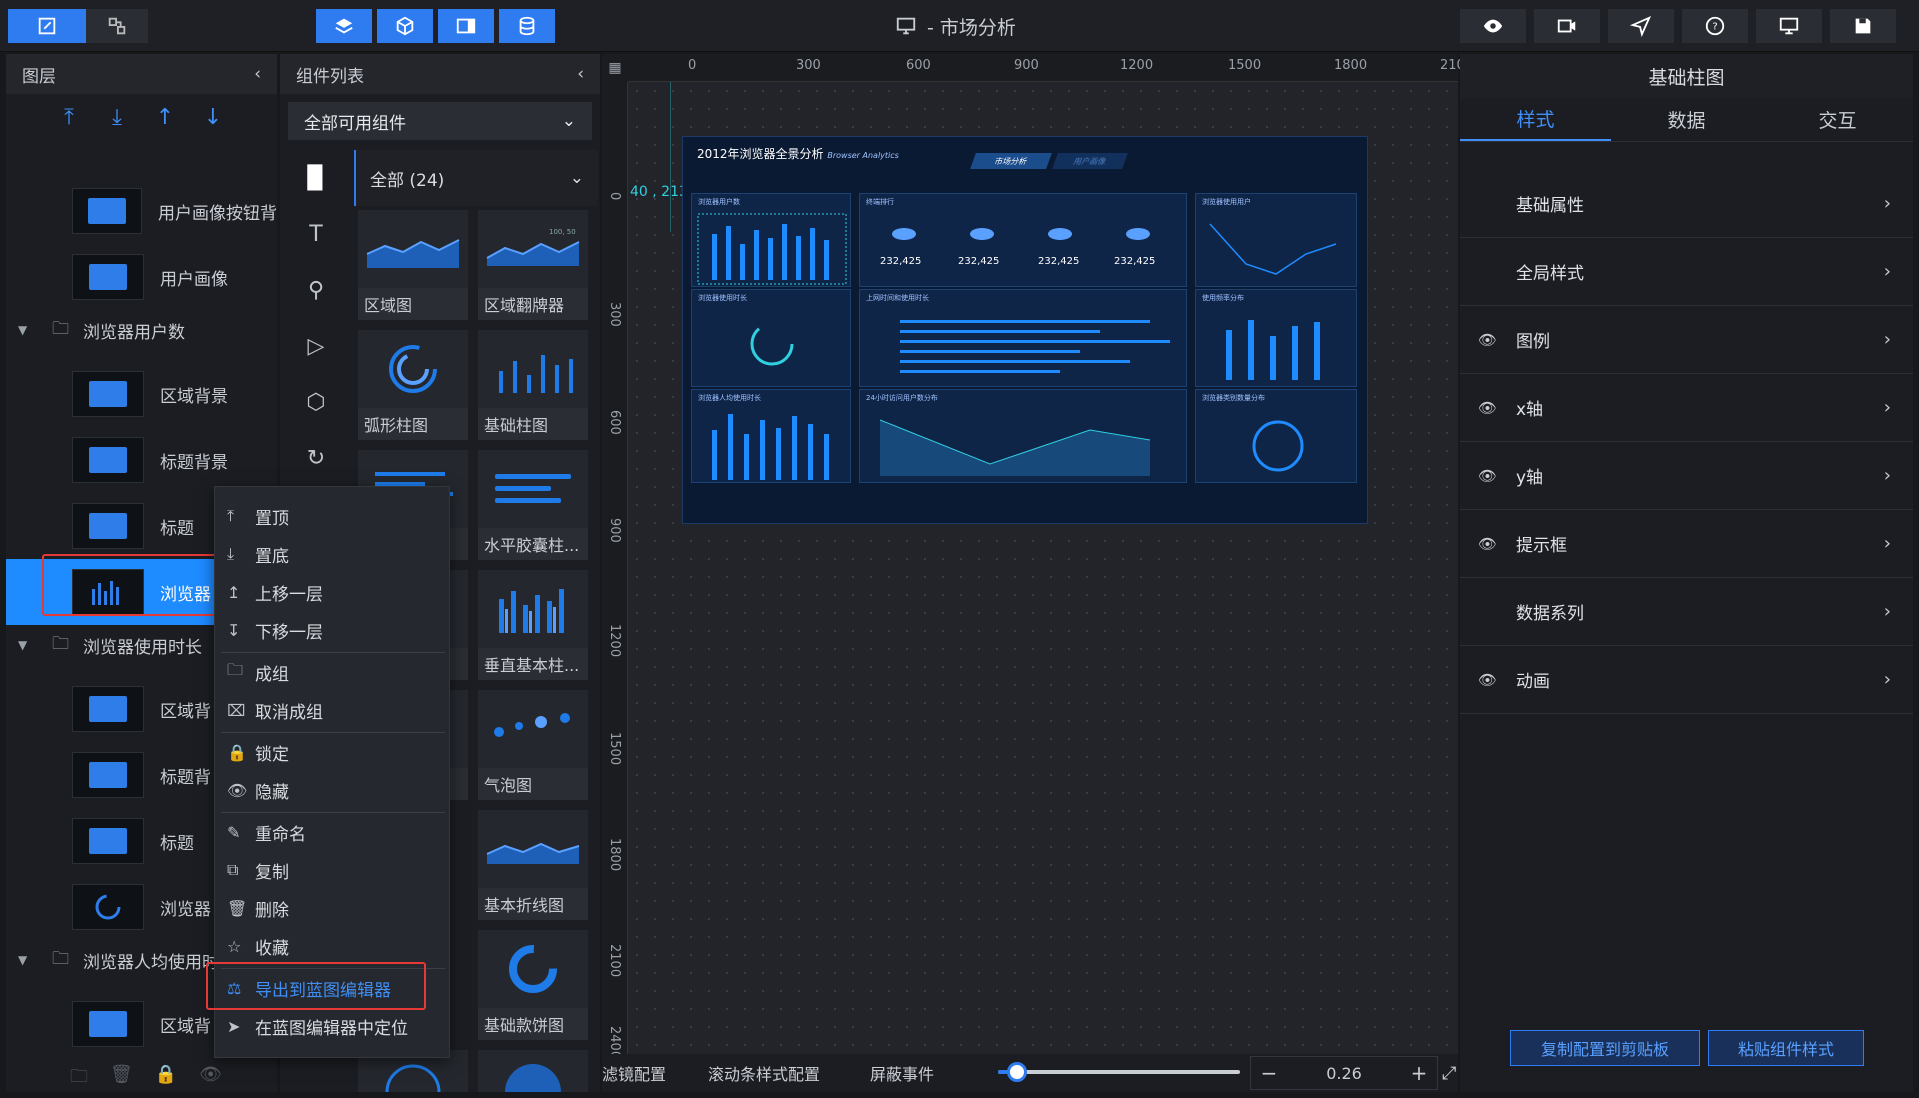  What do you see at coordinates (1686, 544) in the screenshot?
I see `prop-row-tooltip: 👁 提示框 ›` at bounding box center [1686, 544].